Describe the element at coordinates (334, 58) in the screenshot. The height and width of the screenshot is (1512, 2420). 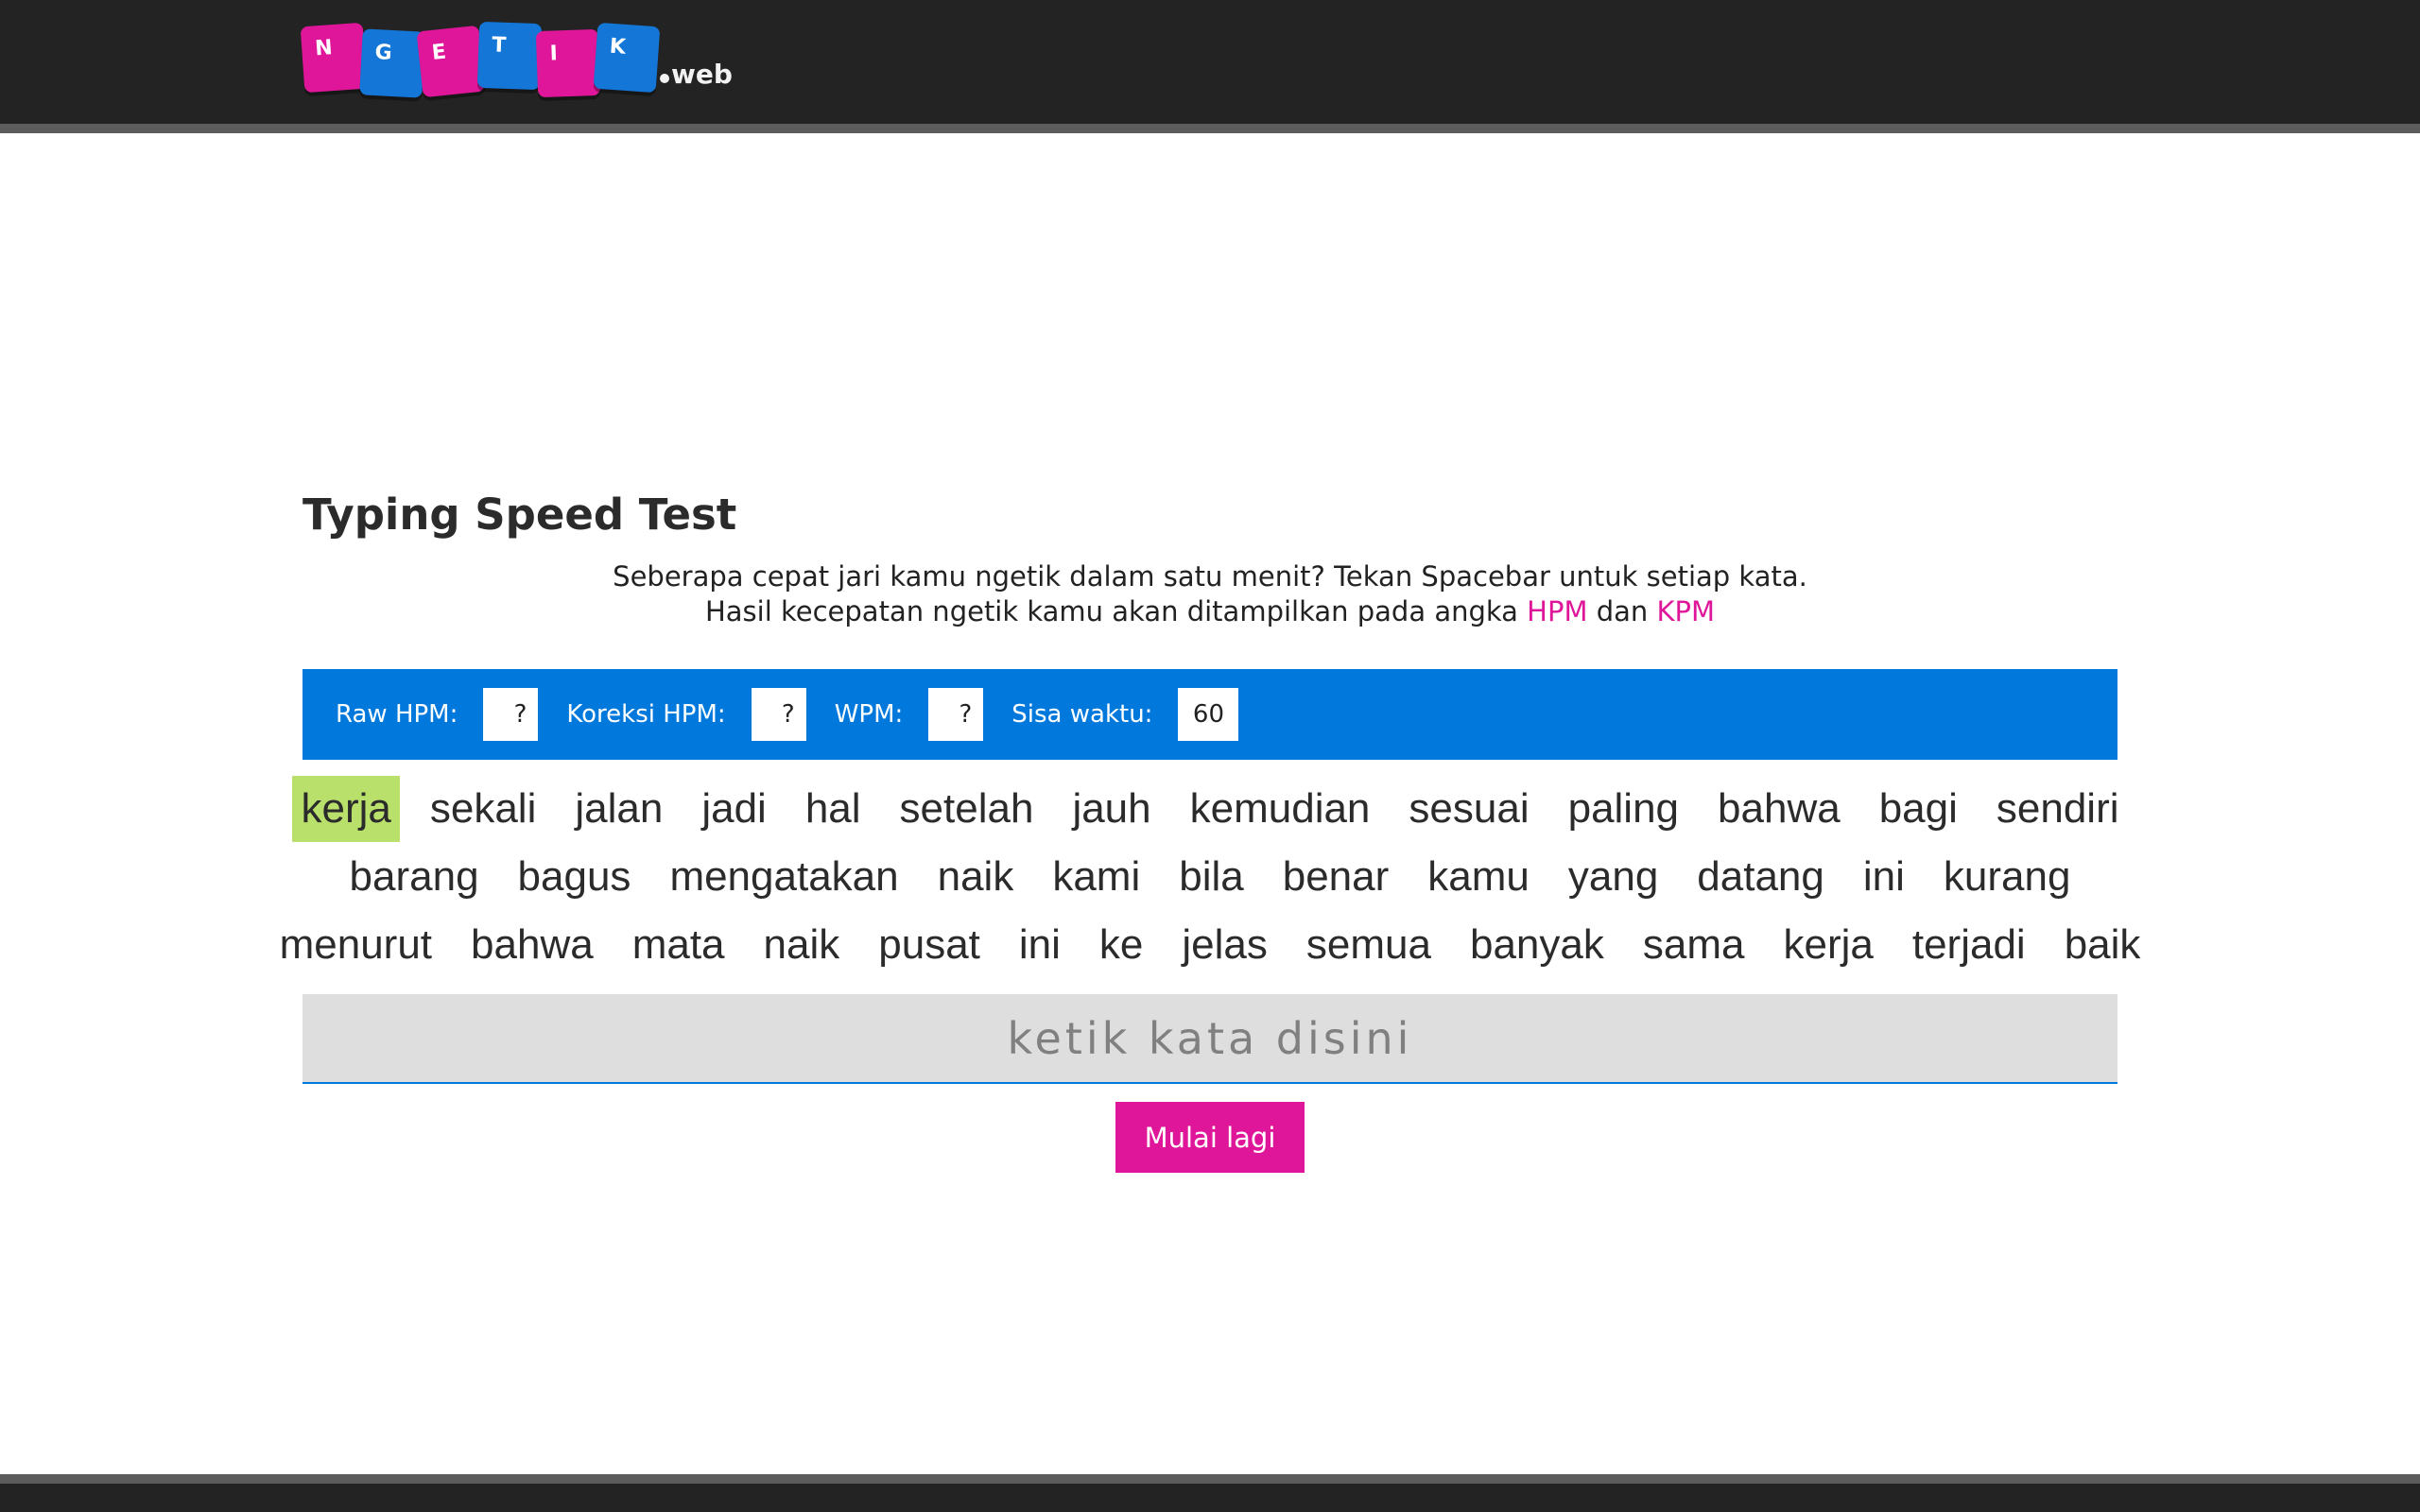
I see `logo-key-n: N` at that location.